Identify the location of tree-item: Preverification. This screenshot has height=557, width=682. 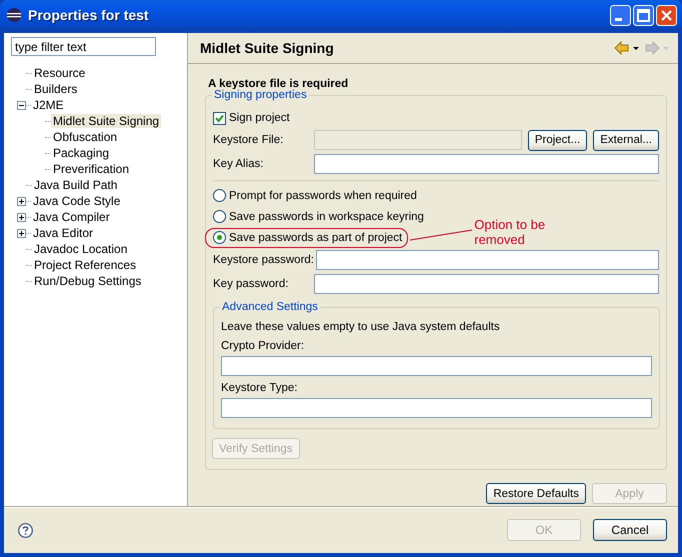
(91, 169).